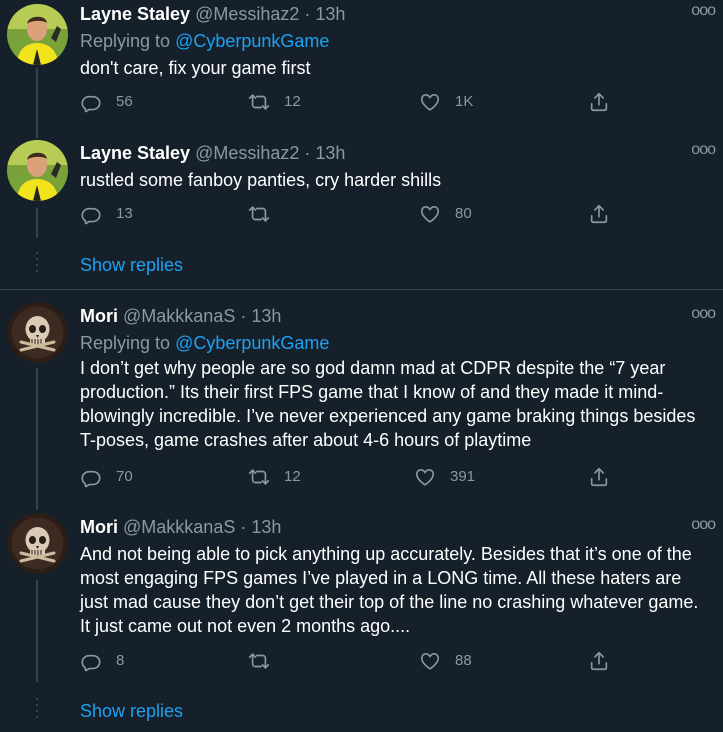 Image resolution: width=723 pixels, height=732 pixels. I want to click on like-count: 1K, so click(464, 101).